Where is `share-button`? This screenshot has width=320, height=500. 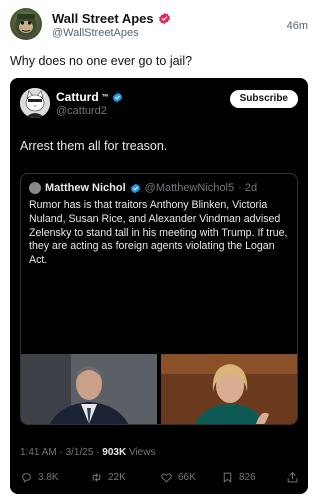 share-button is located at coordinates (292, 477).